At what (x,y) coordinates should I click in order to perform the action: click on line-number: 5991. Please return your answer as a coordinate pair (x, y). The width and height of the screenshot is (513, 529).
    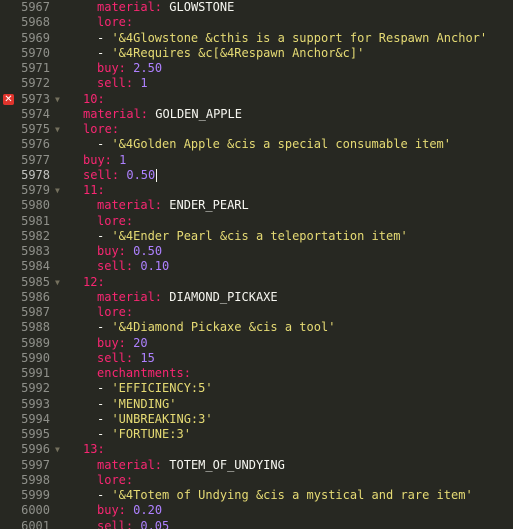
    Looking at the image, I should click on (35, 373).